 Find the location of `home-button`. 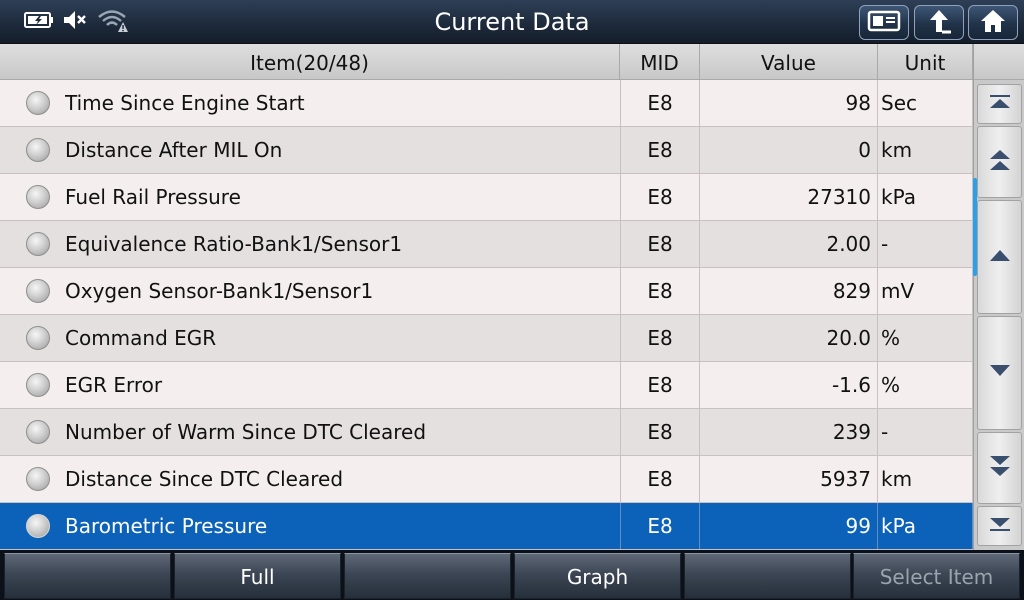

home-button is located at coordinates (993, 22).